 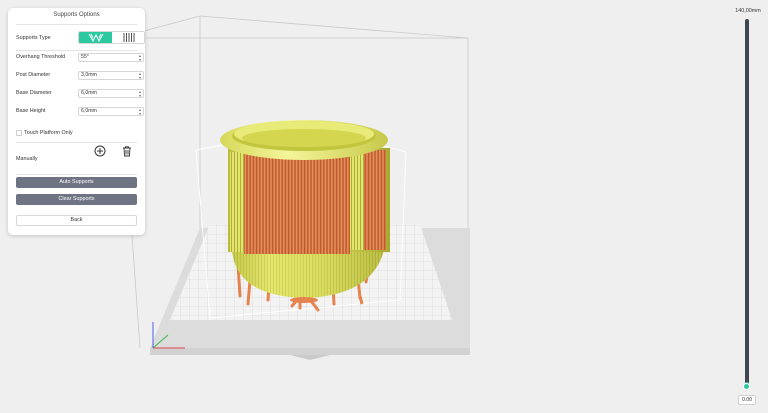 I want to click on base-diameter-label: Base Diameter, so click(x=34, y=93).